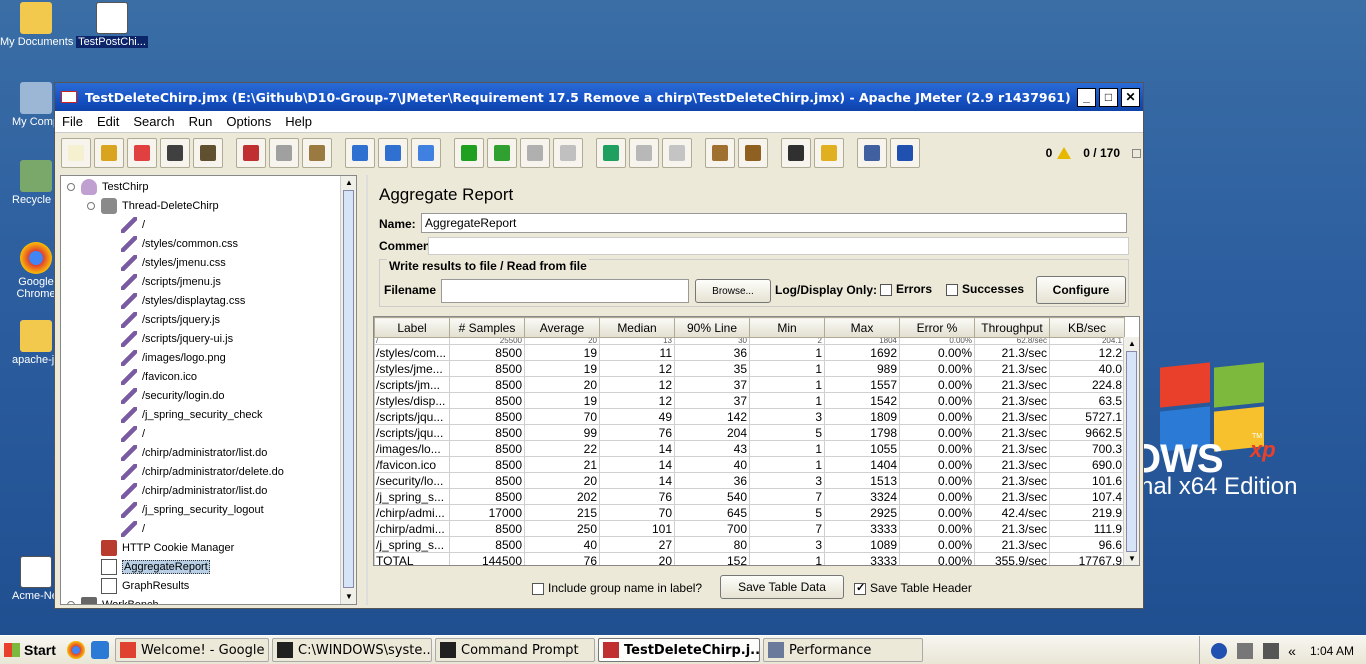 This screenshot has width=1366, height=664. Describe the element at coordinates (677, 153) in the screenshot. I see `remote-shutdown-button` at that location.